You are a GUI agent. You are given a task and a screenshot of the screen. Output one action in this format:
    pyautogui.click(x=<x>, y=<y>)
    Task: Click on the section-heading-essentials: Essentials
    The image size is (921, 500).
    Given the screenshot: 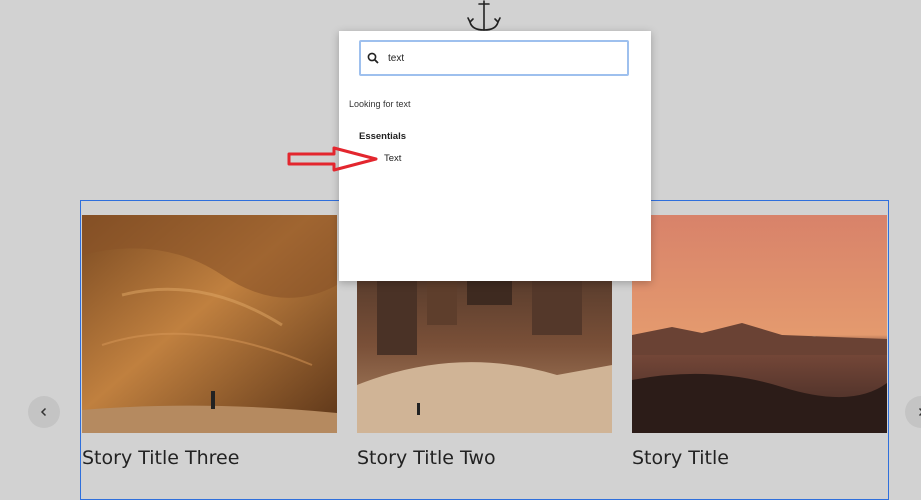 What is the action you would take?
    pyautogui.click(x=382, y=136)
    